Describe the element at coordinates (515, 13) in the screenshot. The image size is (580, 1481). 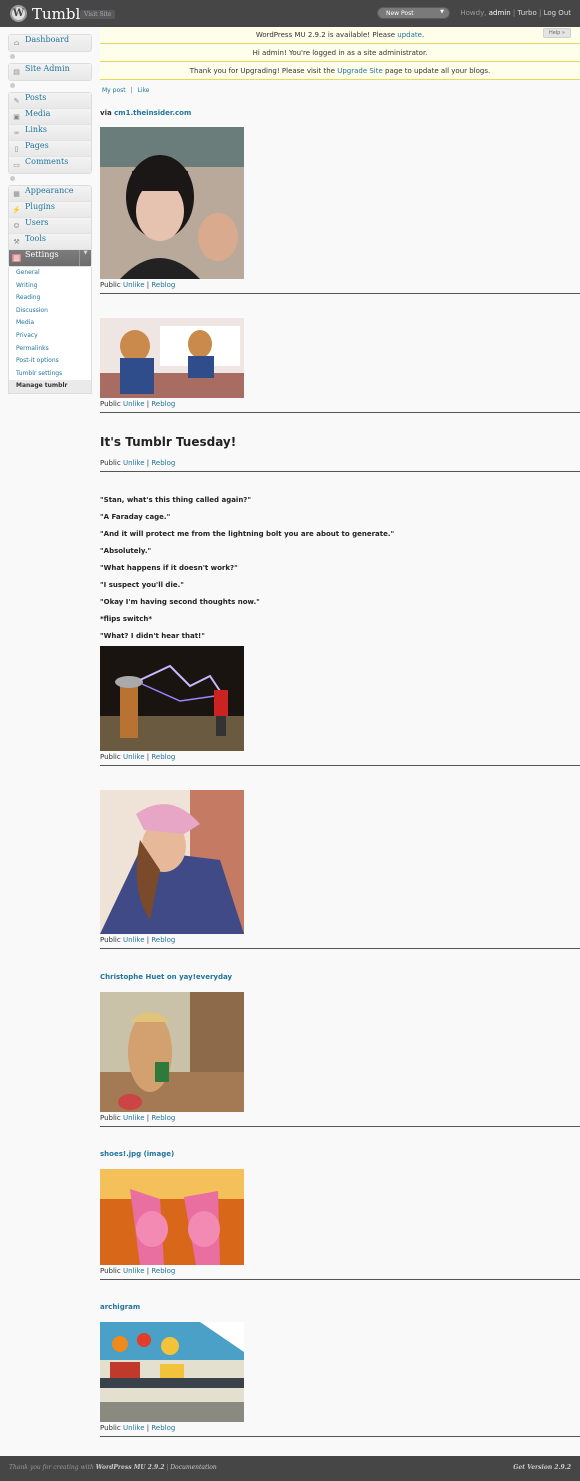
I see `header-user-links: Howdy, admin | Turbo | Log Out` at that location.